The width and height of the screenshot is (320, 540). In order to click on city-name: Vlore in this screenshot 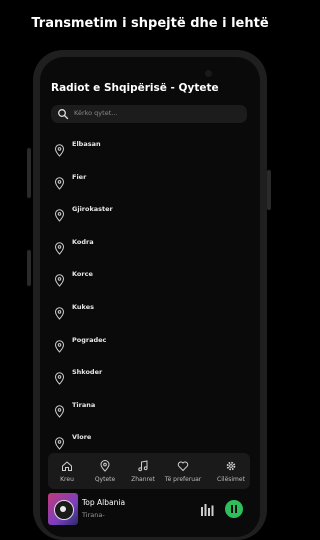, I will do `click(82, 437)`.